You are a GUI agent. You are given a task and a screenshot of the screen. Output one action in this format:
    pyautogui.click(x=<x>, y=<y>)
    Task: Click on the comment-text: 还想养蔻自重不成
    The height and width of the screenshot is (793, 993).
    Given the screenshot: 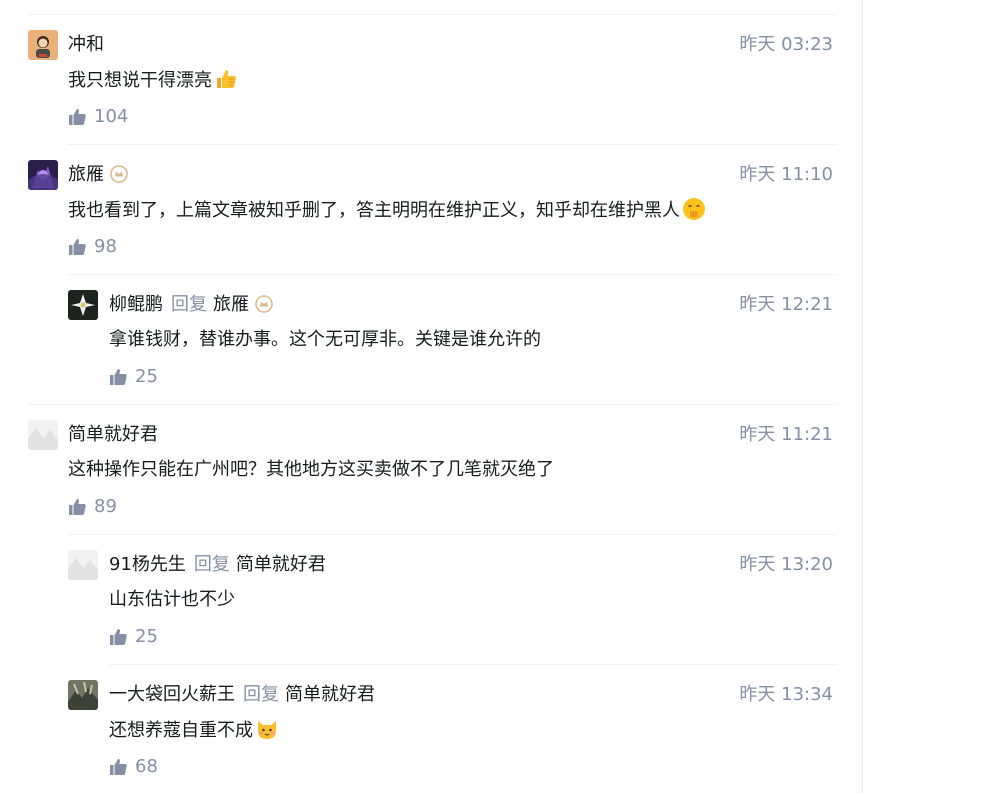 What is the action you would take?
    pyautogui.click(x=194, y=730)
    